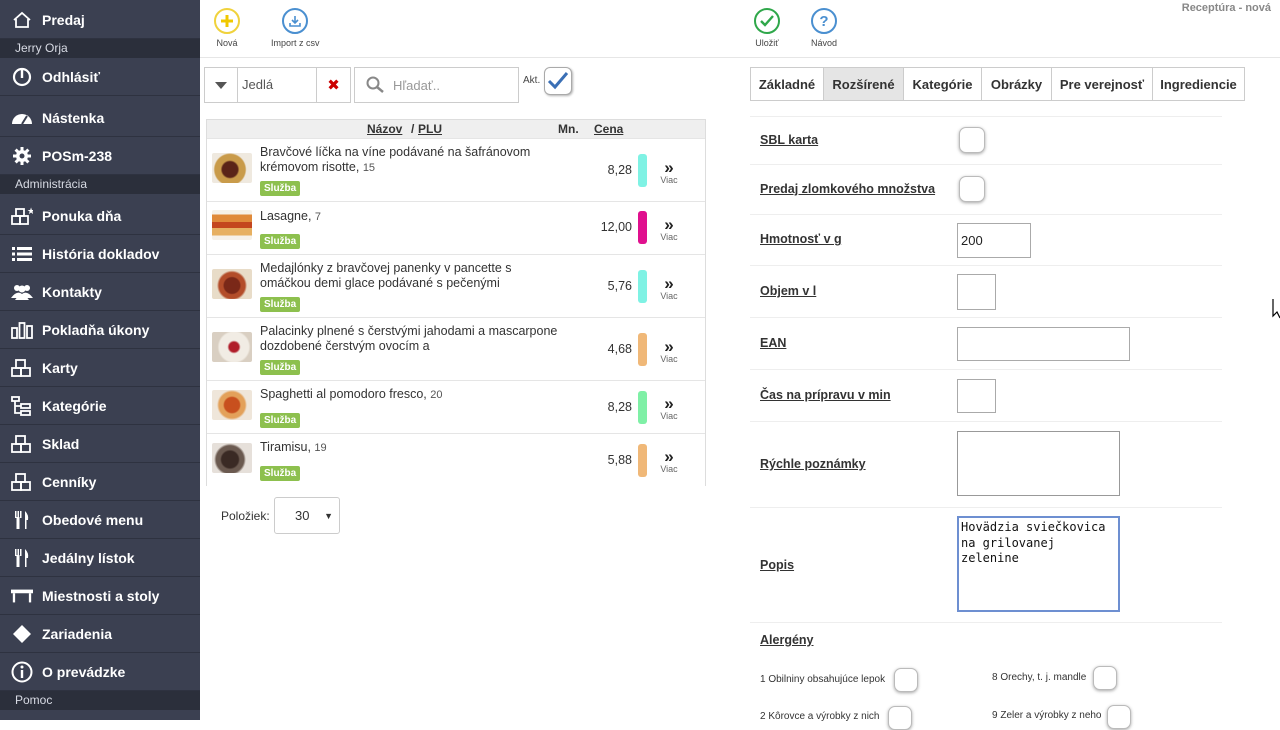 This screenshot has width=1280, height=730. What do you see at coordinates (777, 565) in the screenshot?
I see `description-label: Popis` at bounding box center [777, 565].